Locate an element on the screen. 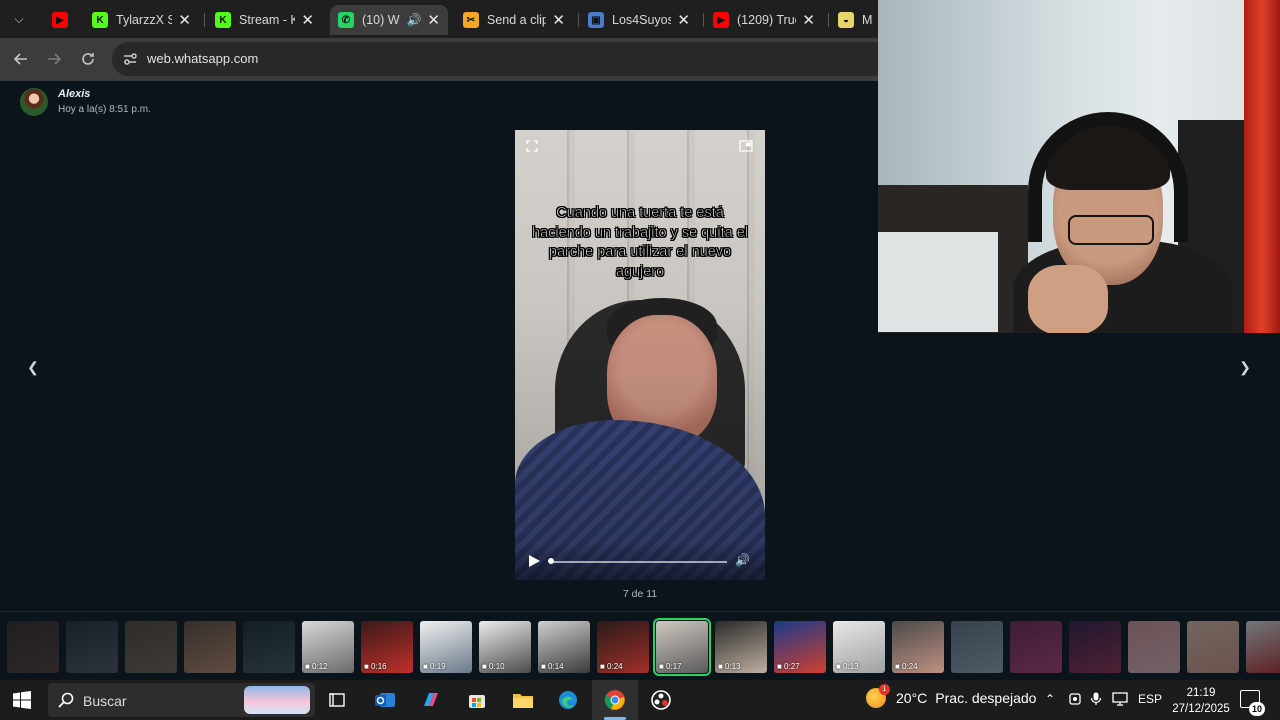 The image size is (1280, 720). tab-title: (1209) True is located at coordinates (767, 20).